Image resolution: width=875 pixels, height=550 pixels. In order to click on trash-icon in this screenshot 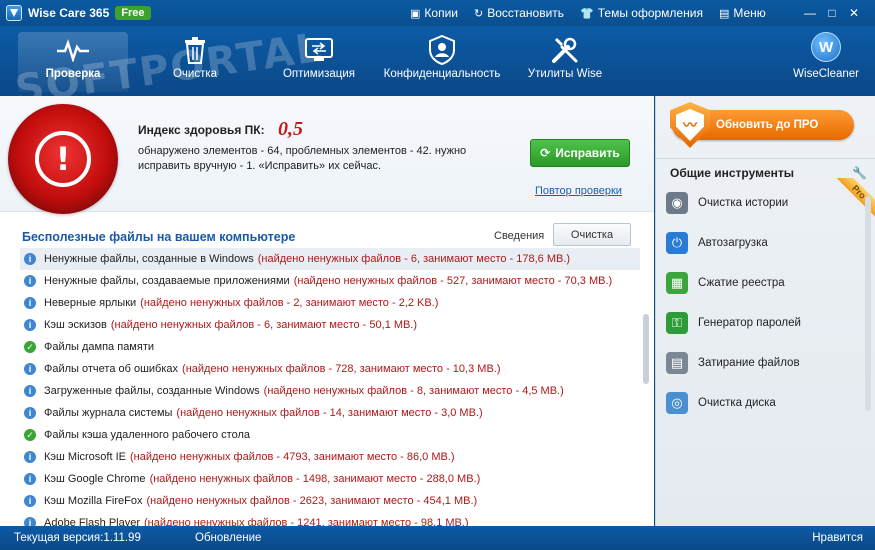, I will do `click(195, 50)`.